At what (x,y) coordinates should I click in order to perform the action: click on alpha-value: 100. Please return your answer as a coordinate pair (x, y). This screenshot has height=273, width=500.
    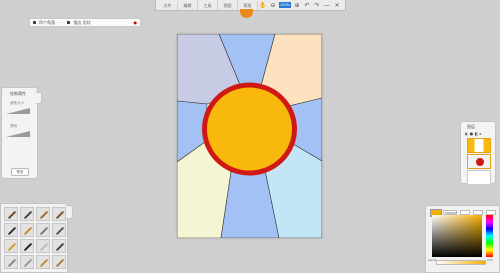
    Looking at the image, I should click on (490, 260).